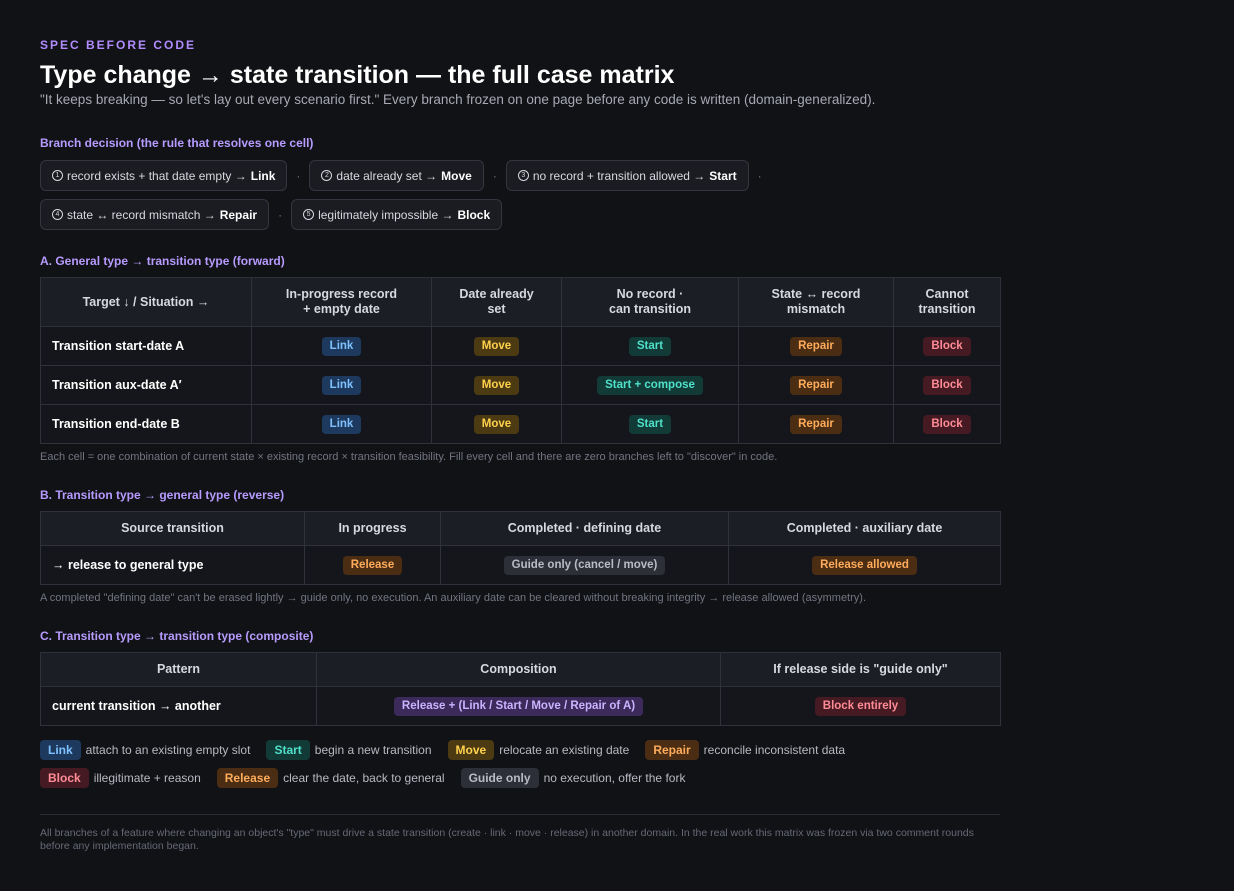  I want to click on col-header: Completed · defining date, so click(584, 528).